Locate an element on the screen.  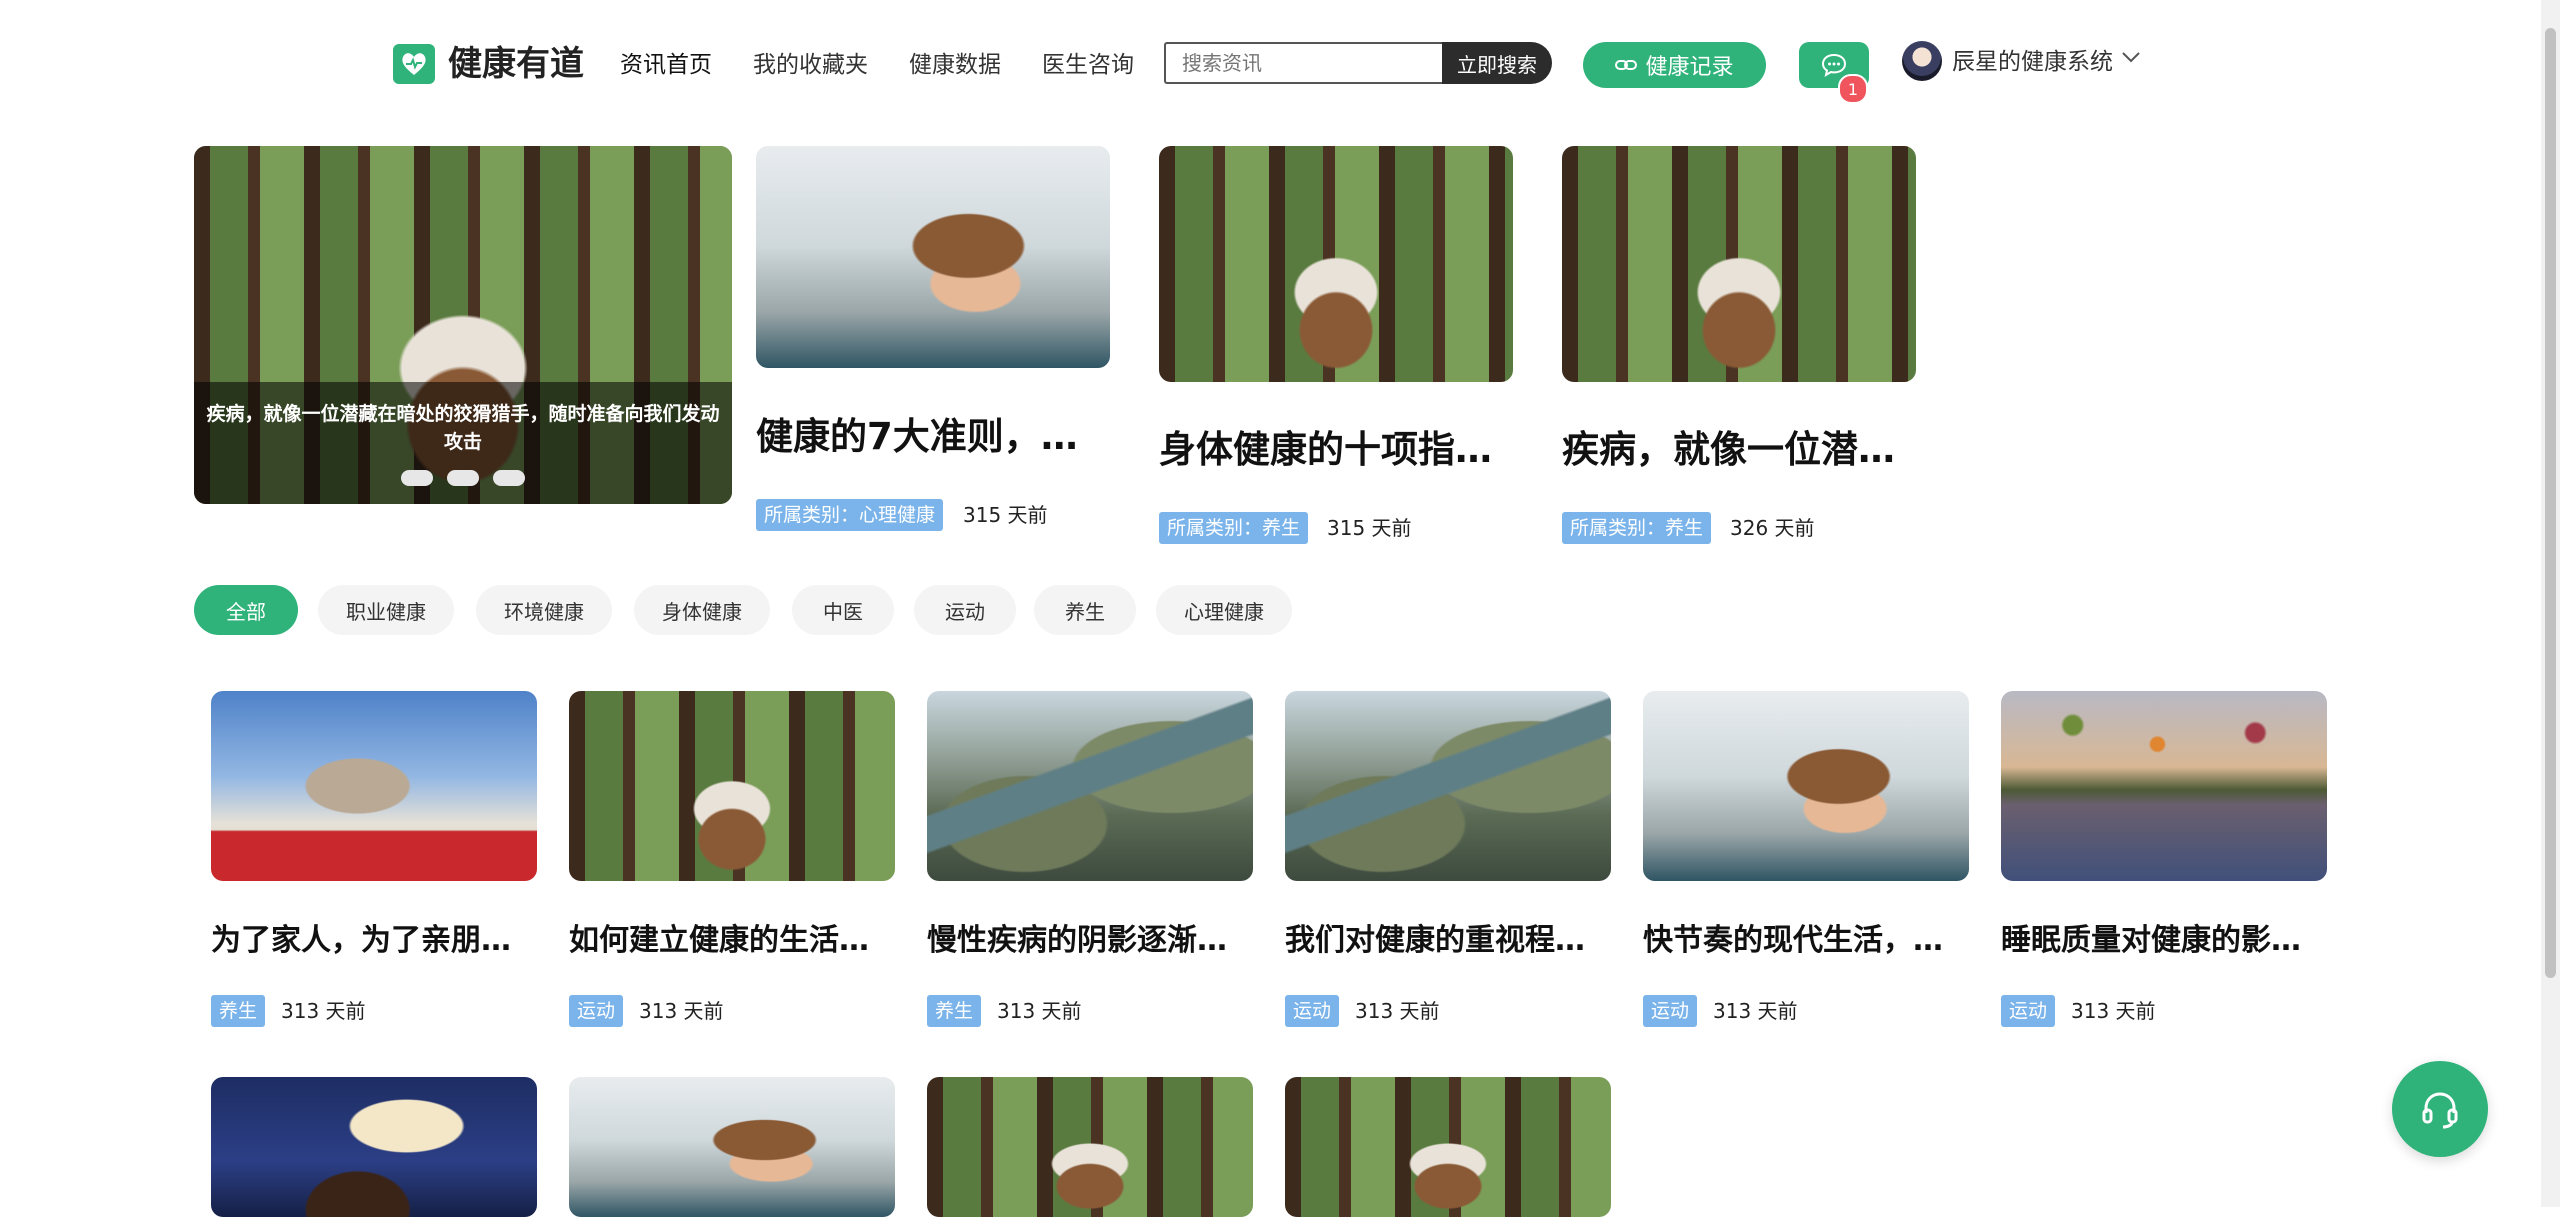
tab-all: 全部 is located at coordinates (246, 610).